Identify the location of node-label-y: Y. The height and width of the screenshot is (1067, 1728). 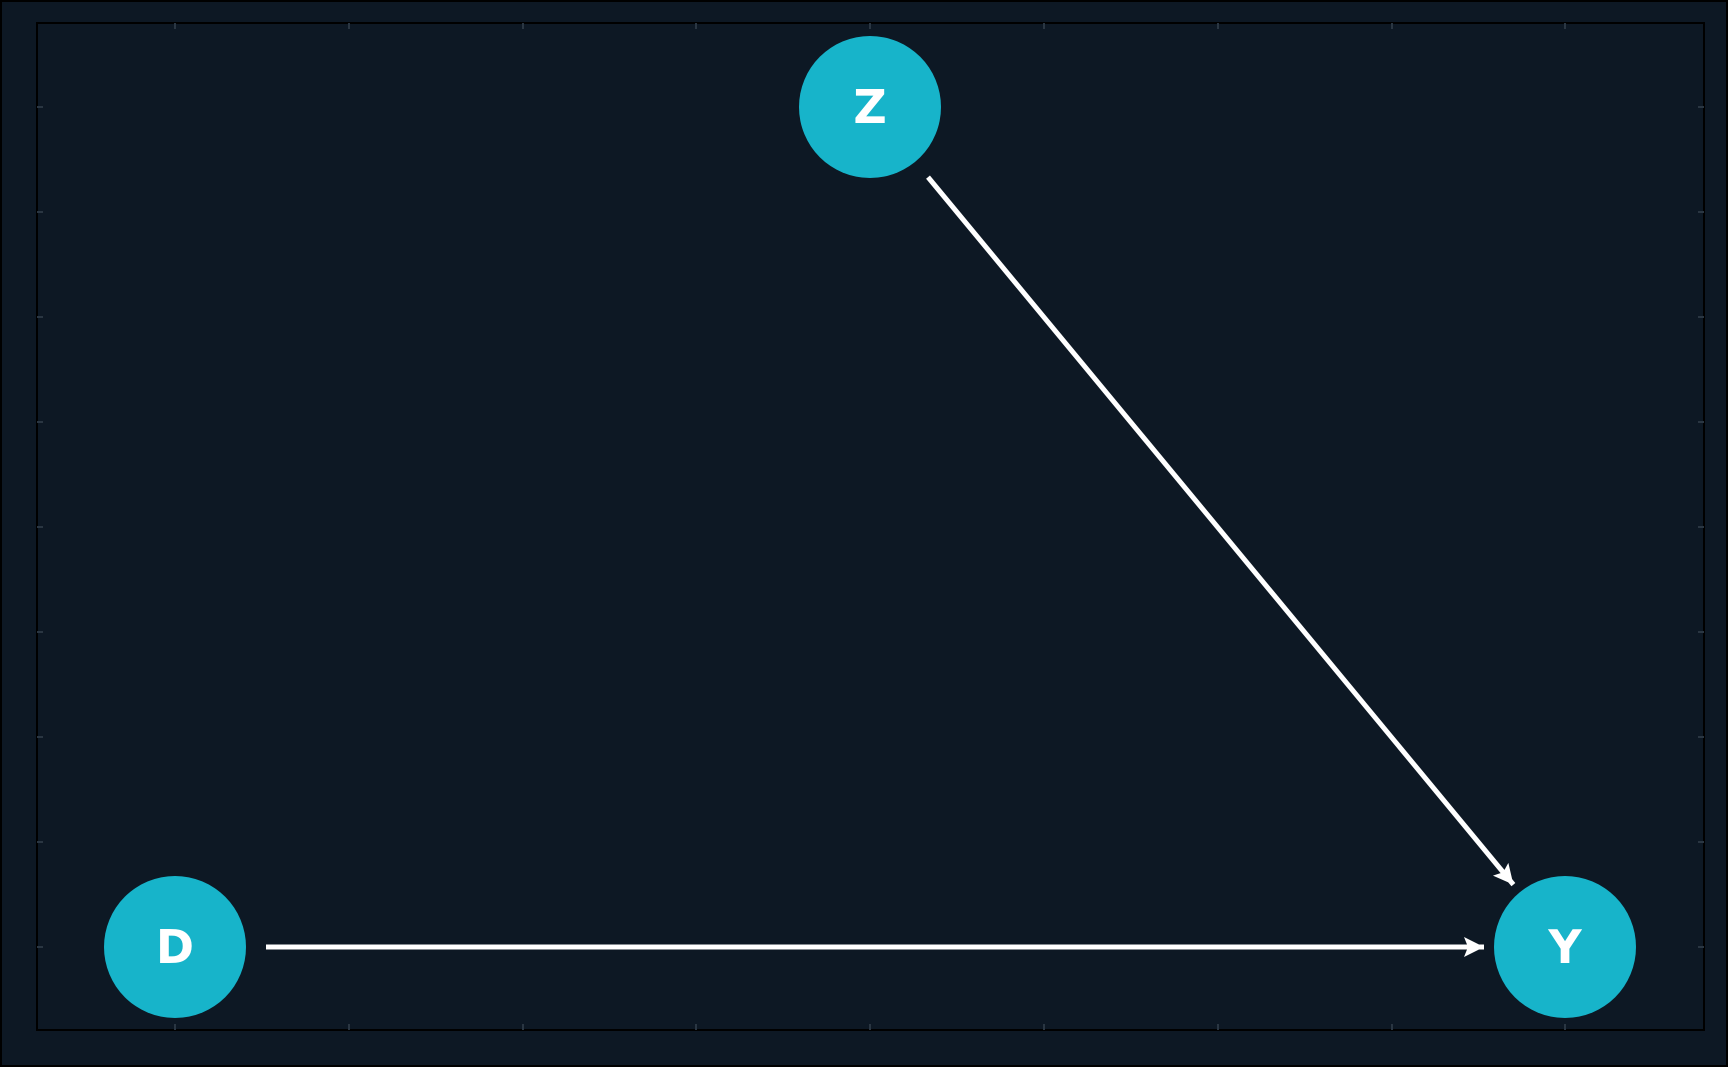
(1564, 947).